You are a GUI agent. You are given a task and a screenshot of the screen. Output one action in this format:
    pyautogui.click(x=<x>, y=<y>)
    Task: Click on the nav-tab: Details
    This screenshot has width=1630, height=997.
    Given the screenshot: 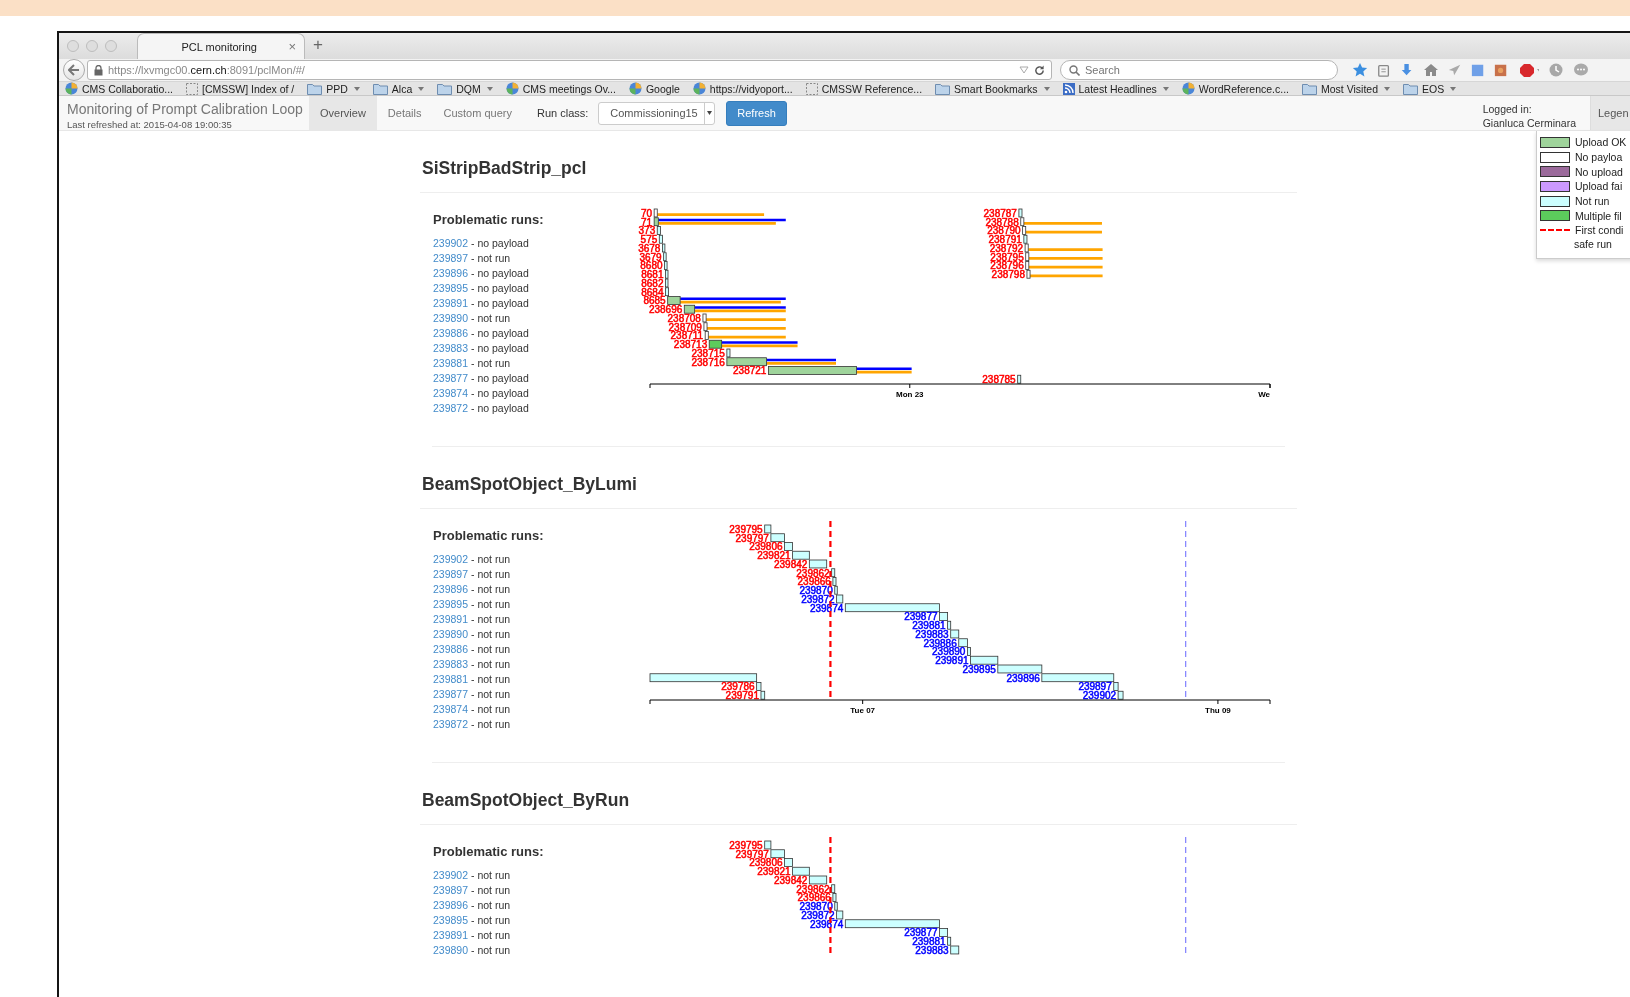 What is the action you would take?
    pyautogui.click(x=404, y=113)
    